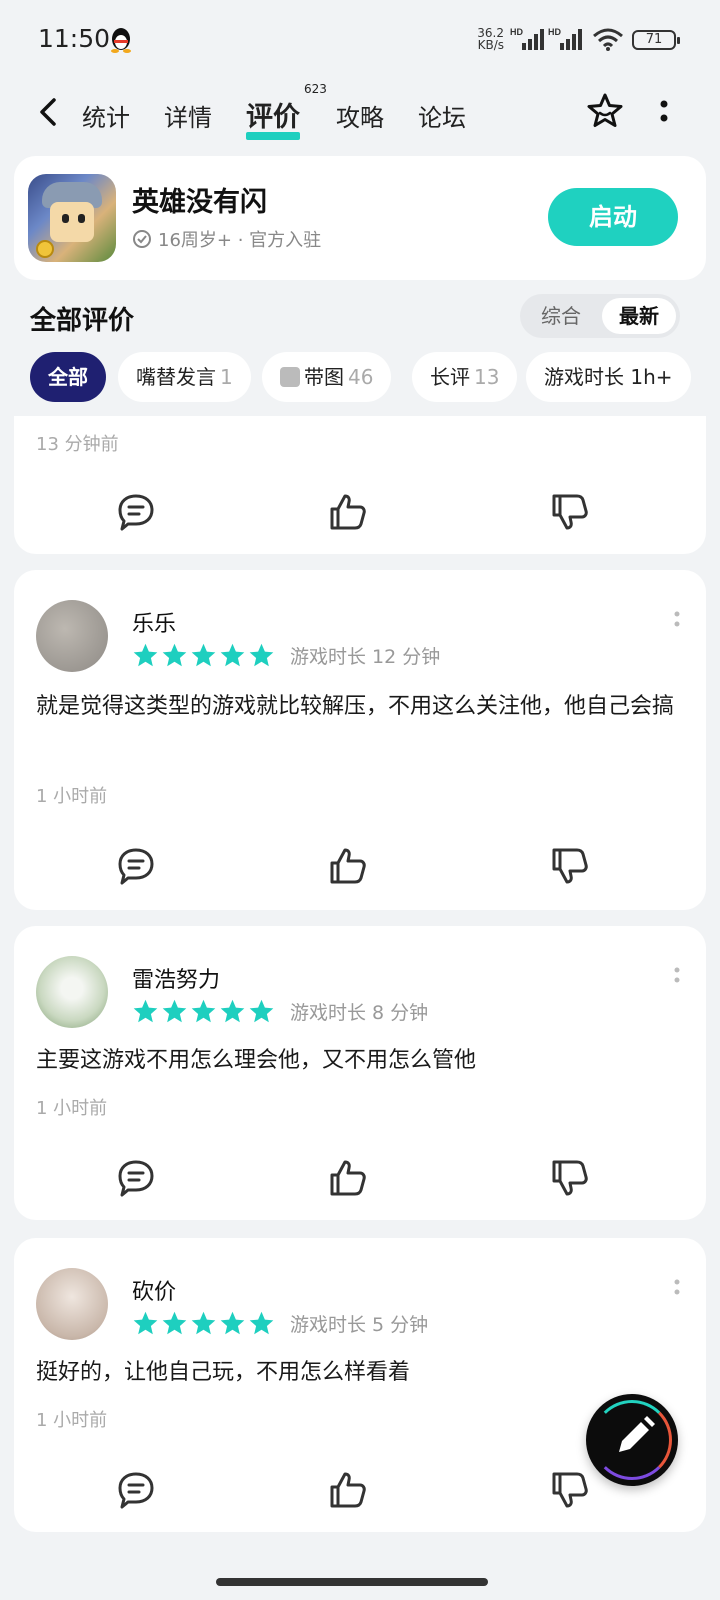  Describe the element at coordinates (608, 39) in the screenshot. I see `wifi-icon` at that location.